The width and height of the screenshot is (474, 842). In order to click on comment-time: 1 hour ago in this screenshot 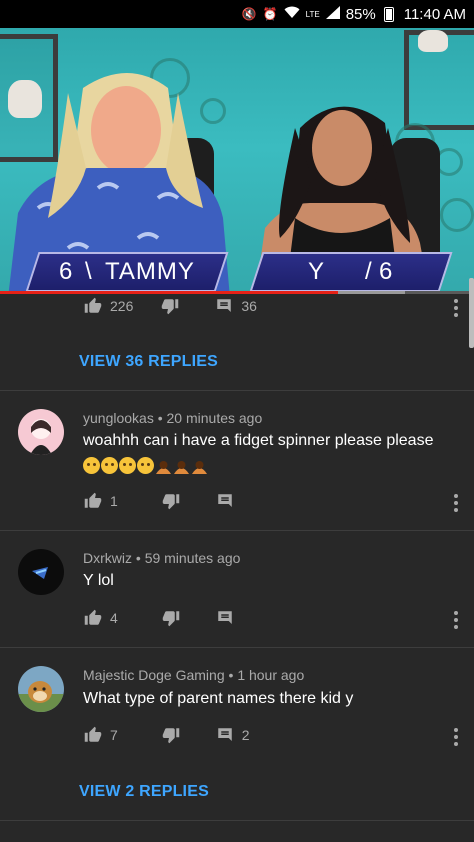, I will do `click(271, 675)`.